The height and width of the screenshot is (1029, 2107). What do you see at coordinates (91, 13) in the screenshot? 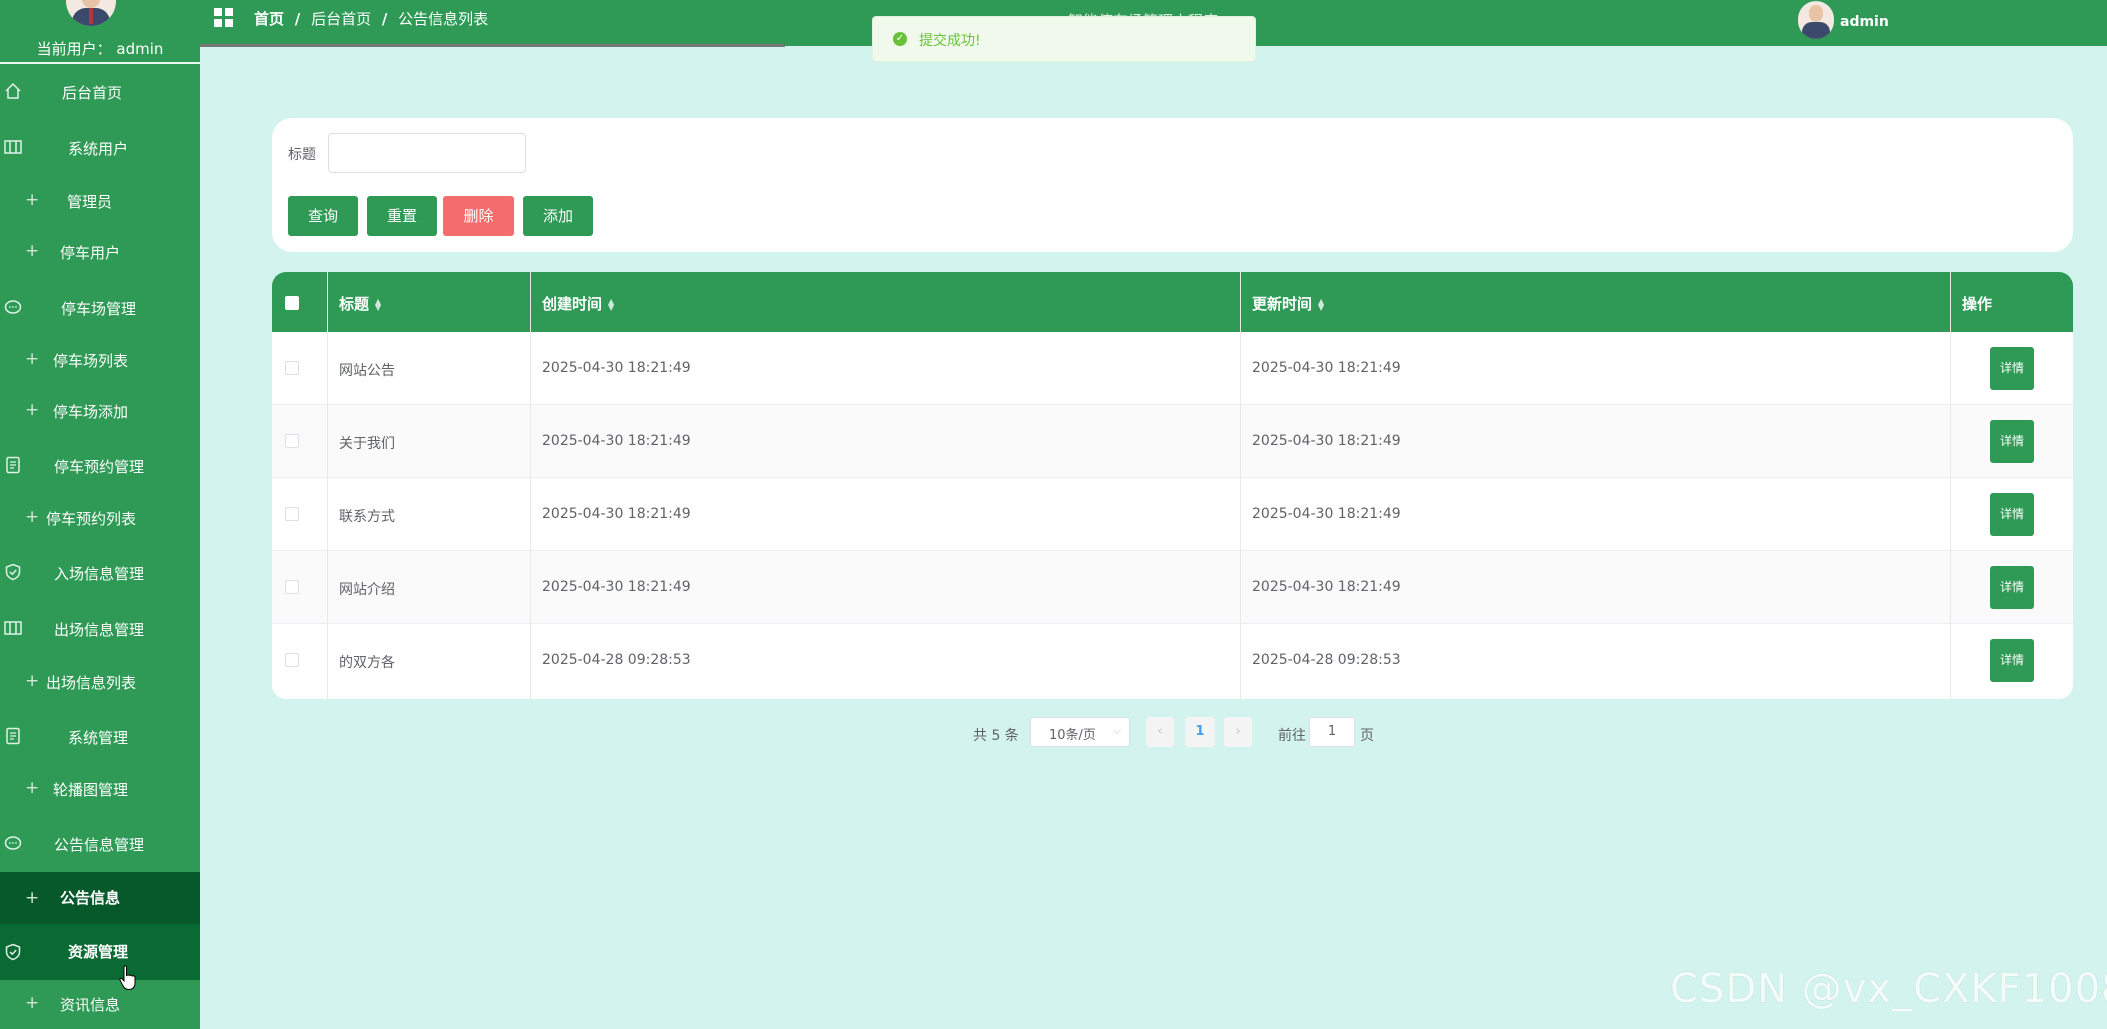
I see `avatar` at bounding box center [91, 13].